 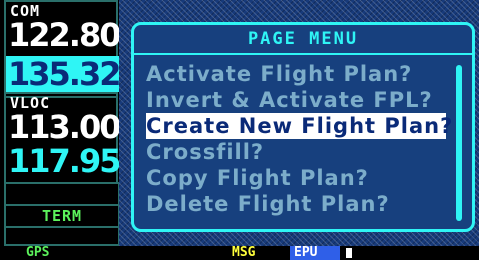 What do you see at coordinates (296, 152) in the screenshot?
I see `menu-item-crossfill: Crossfill?` at bounding box center [296, 152].